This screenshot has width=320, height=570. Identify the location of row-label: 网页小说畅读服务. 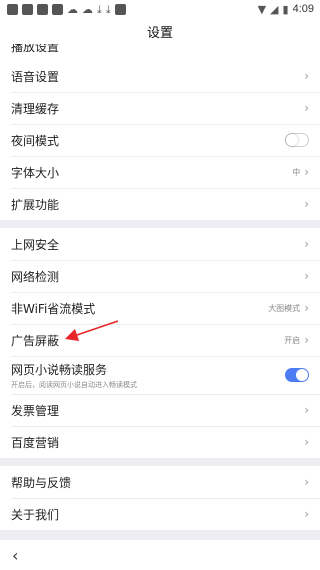
(59, 369).